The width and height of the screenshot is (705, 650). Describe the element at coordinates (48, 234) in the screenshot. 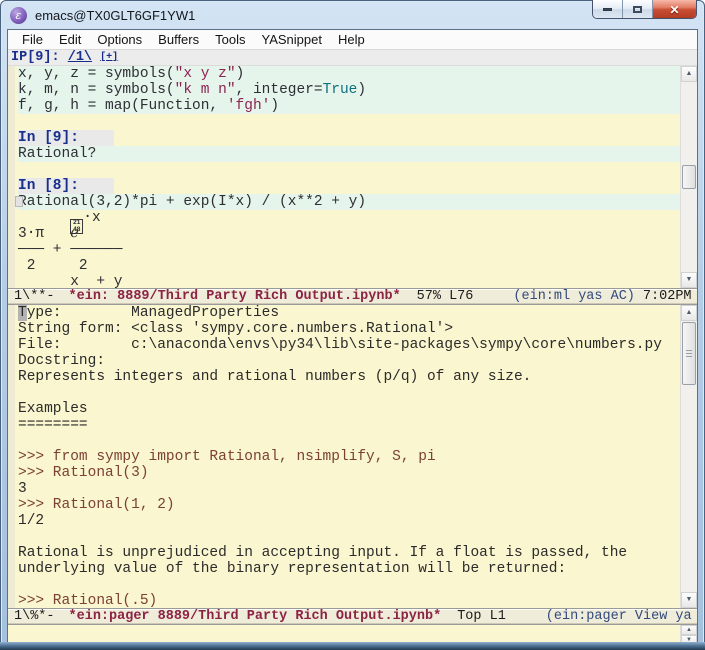

I see `code-segment-code: 3⋅π ℯ` at that location.